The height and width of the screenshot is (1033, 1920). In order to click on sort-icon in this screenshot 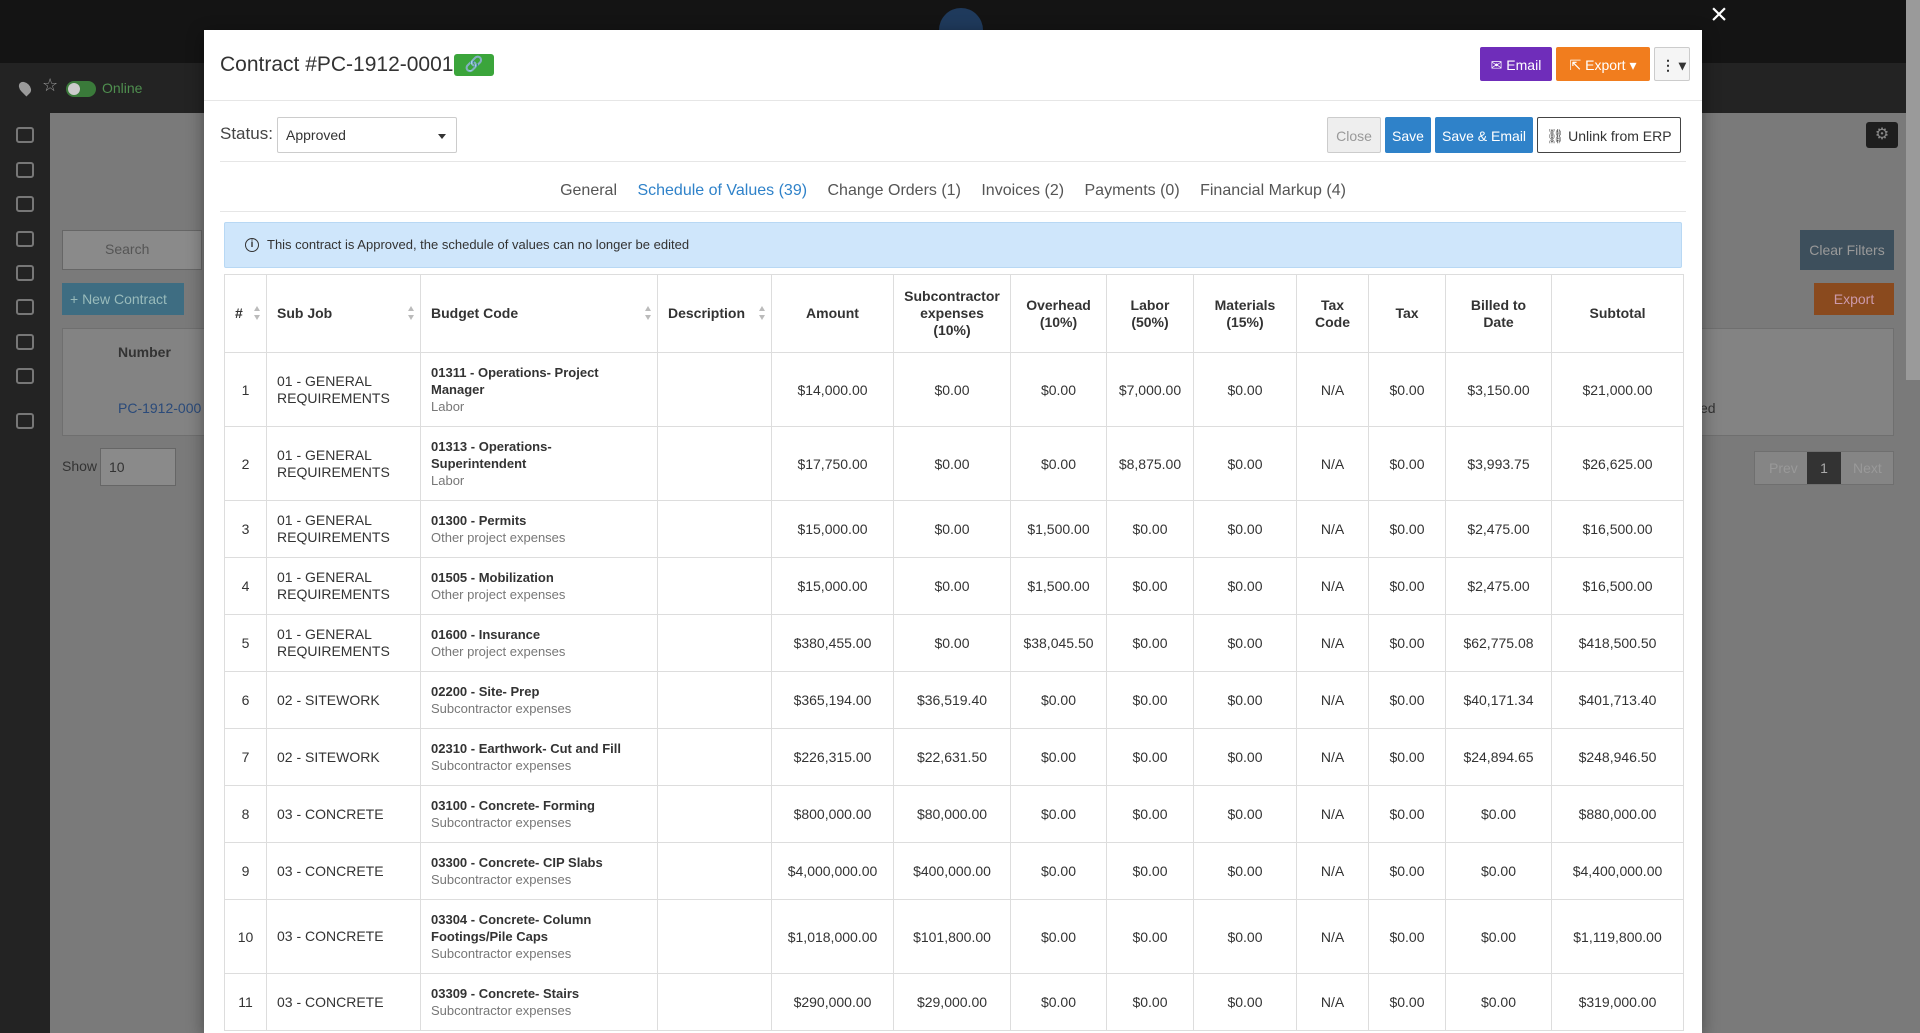, I will do `click(257, 313)`.